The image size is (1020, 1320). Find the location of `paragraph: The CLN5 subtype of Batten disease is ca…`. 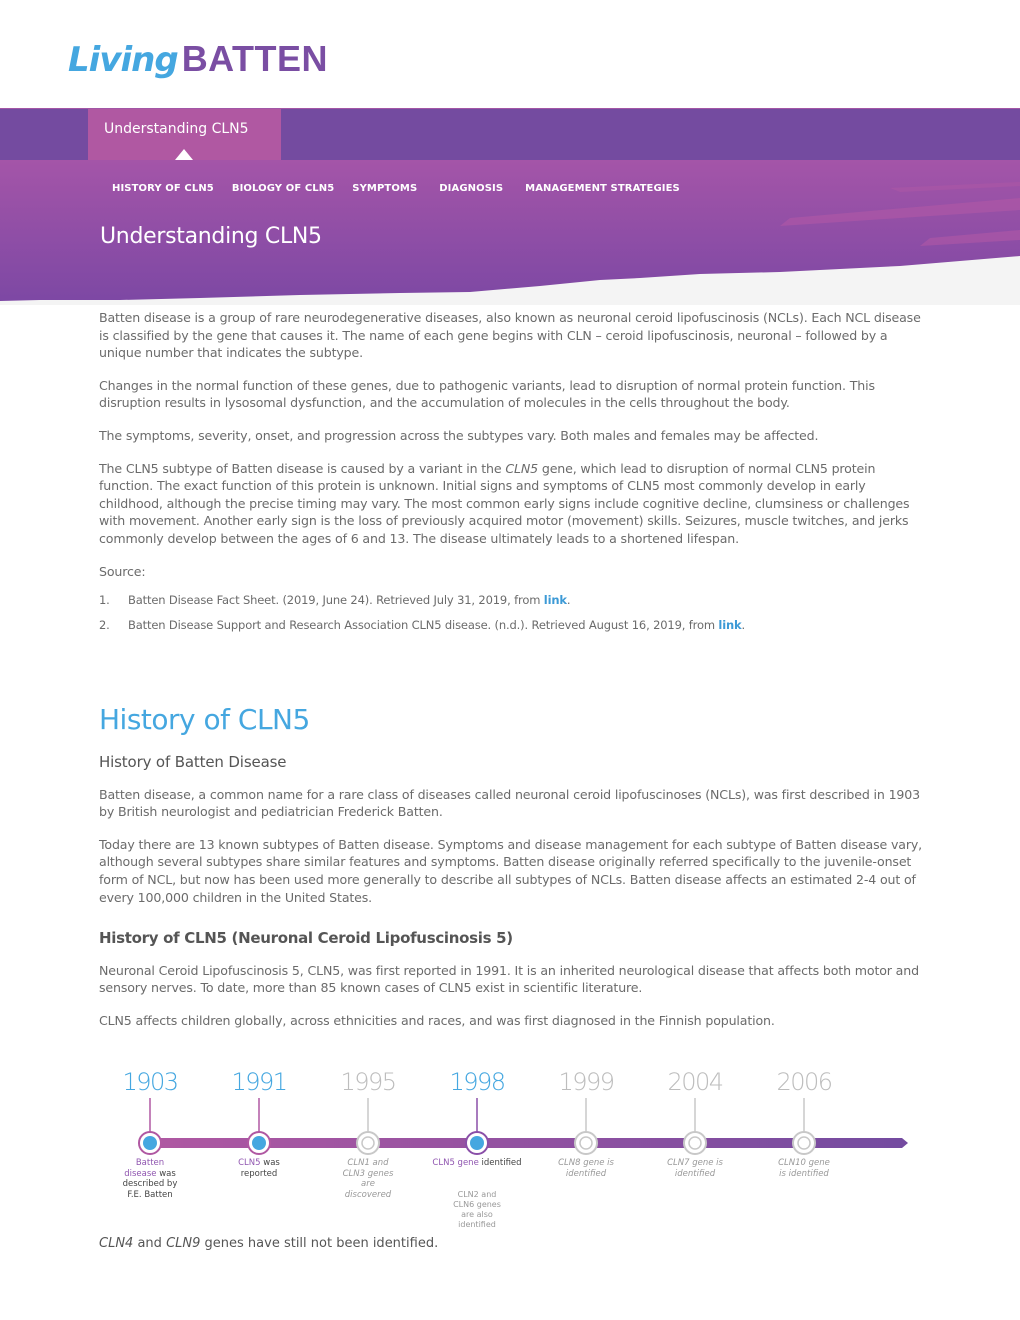

paragraph: The CLN5 subtype of Batten disease is ca… is located at coordinates (511, 504).